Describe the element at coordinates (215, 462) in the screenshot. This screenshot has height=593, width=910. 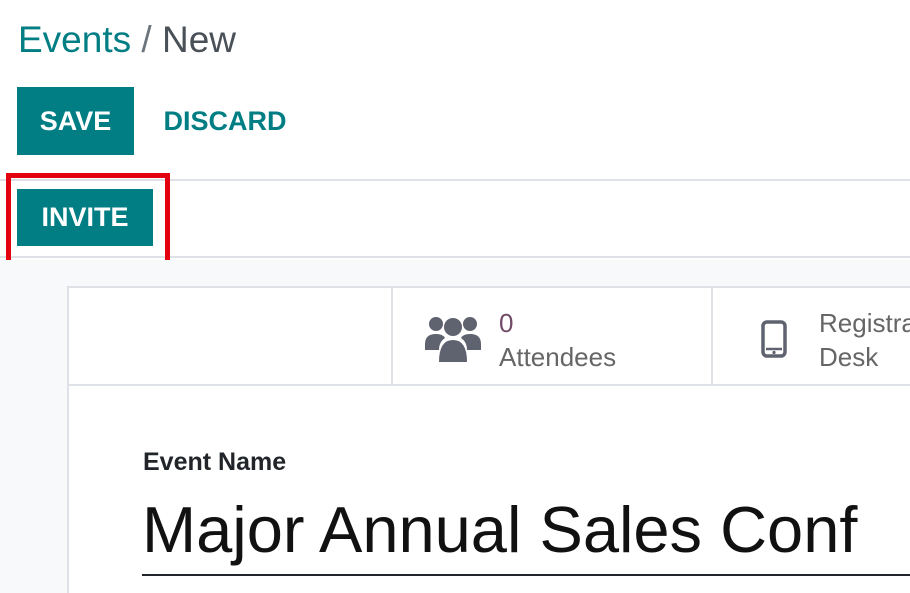
I see `event-name-label: Event Name` at that location.